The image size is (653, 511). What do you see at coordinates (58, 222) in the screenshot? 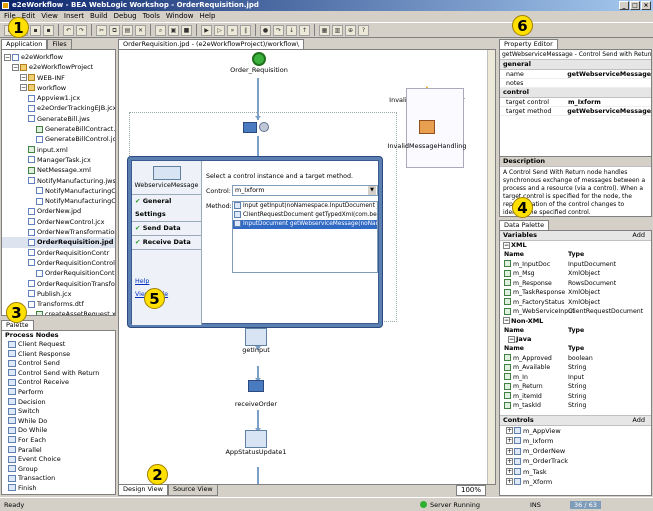
I see `tree-item: OrderNewControl.jcx` at bounding box center [58, 222].